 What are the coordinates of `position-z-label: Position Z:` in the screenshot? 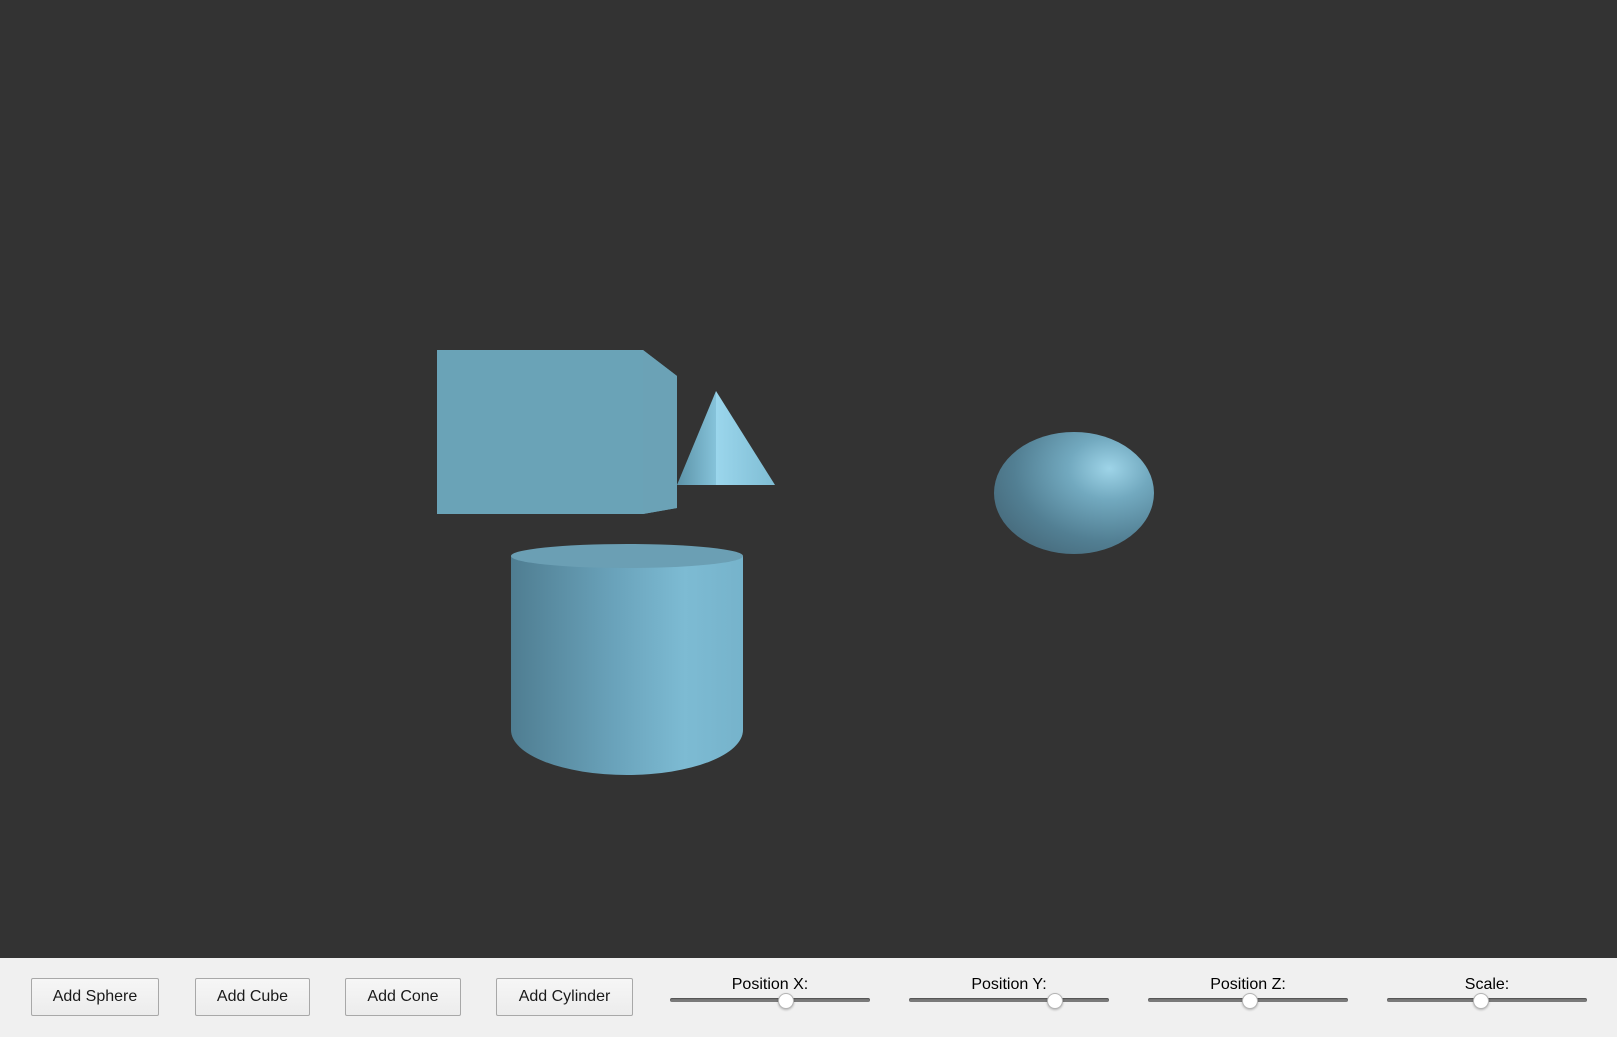 It's located at (1248, 984).